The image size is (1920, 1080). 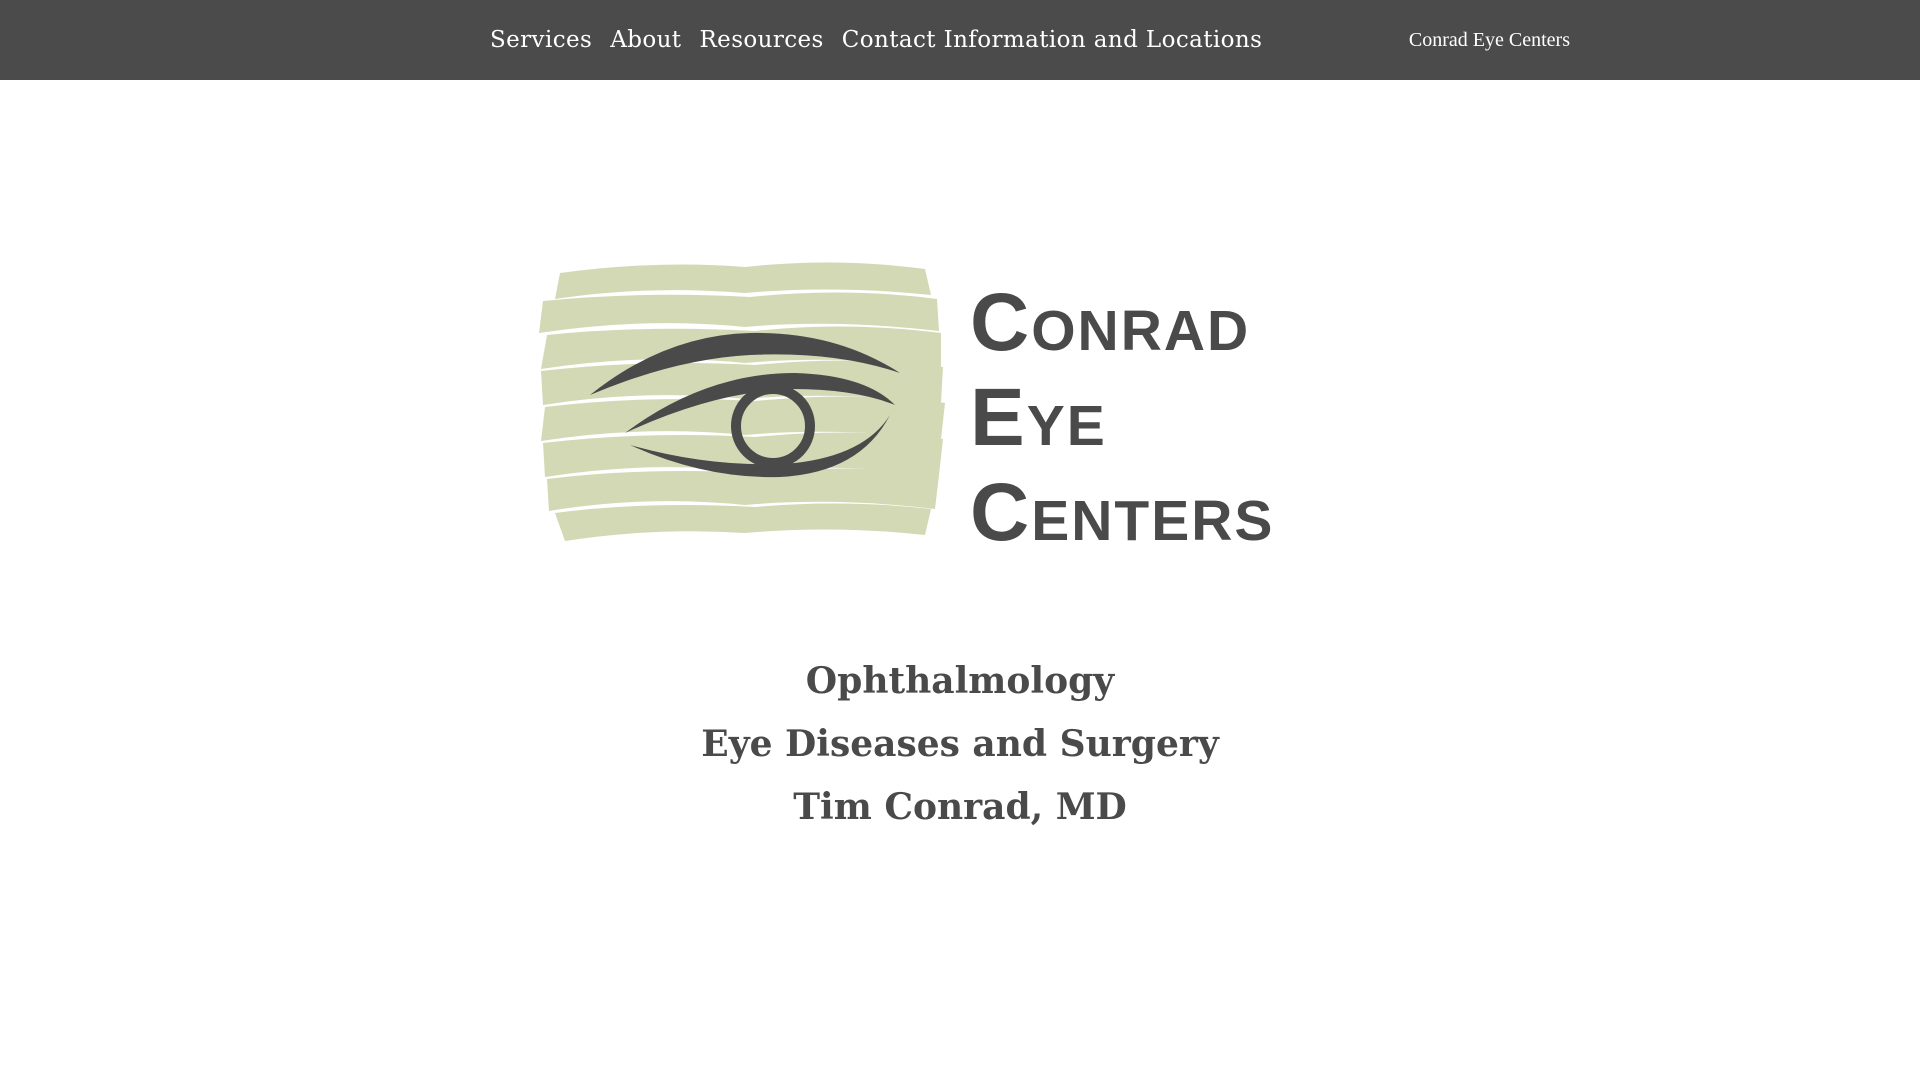 I want to click on conrad-eye-centers-logo: Conrad Eye Centers, so click(x=943, y=406).